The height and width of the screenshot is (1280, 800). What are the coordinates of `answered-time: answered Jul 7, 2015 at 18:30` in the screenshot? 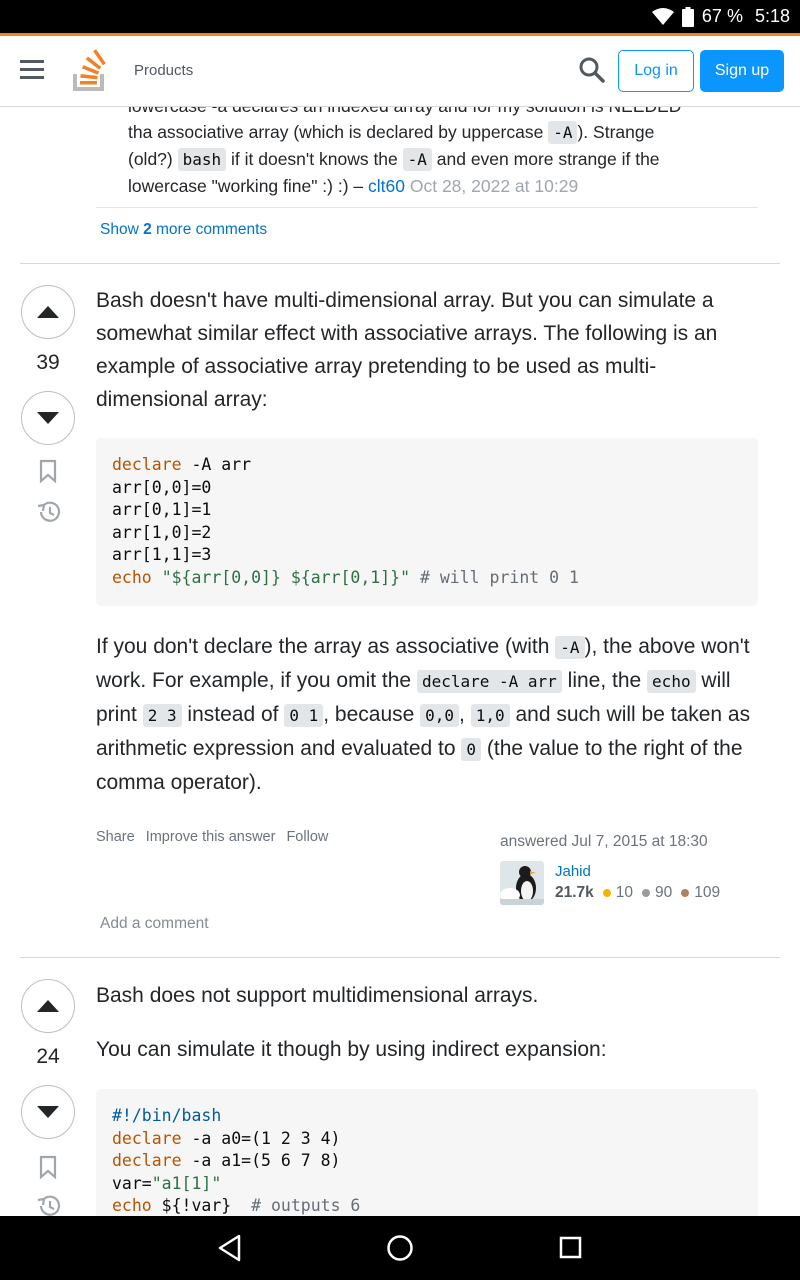 It's located at (635, 842).